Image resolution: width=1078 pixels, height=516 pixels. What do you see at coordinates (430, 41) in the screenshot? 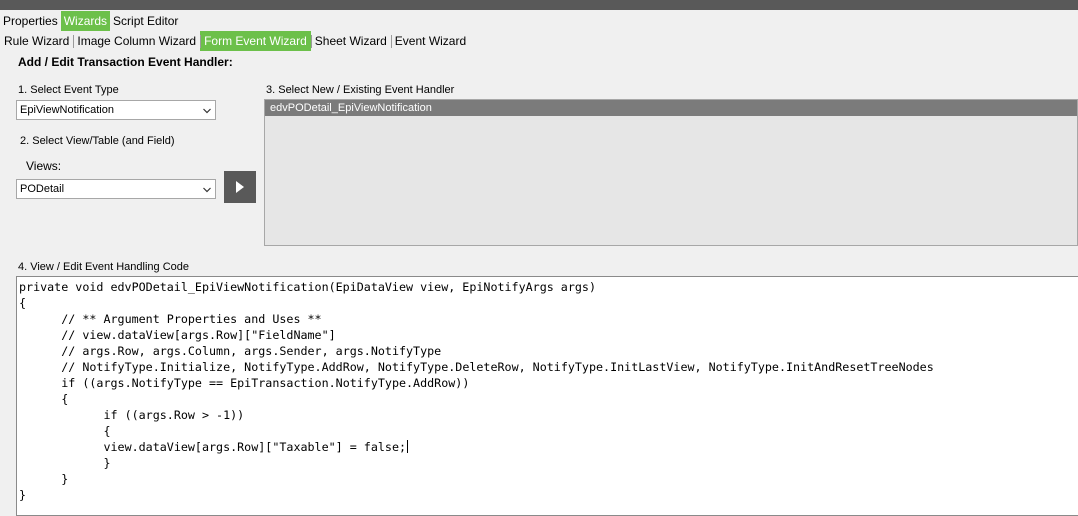
I see `tab-event-wizard: Event Wizard` at bounding box center [430, 41].